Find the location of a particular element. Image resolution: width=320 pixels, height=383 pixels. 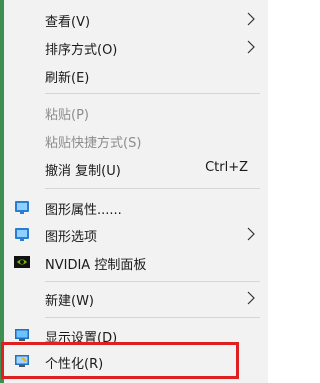

menu-item-label: 粘贴(P) is located at coordinates (67, 115).